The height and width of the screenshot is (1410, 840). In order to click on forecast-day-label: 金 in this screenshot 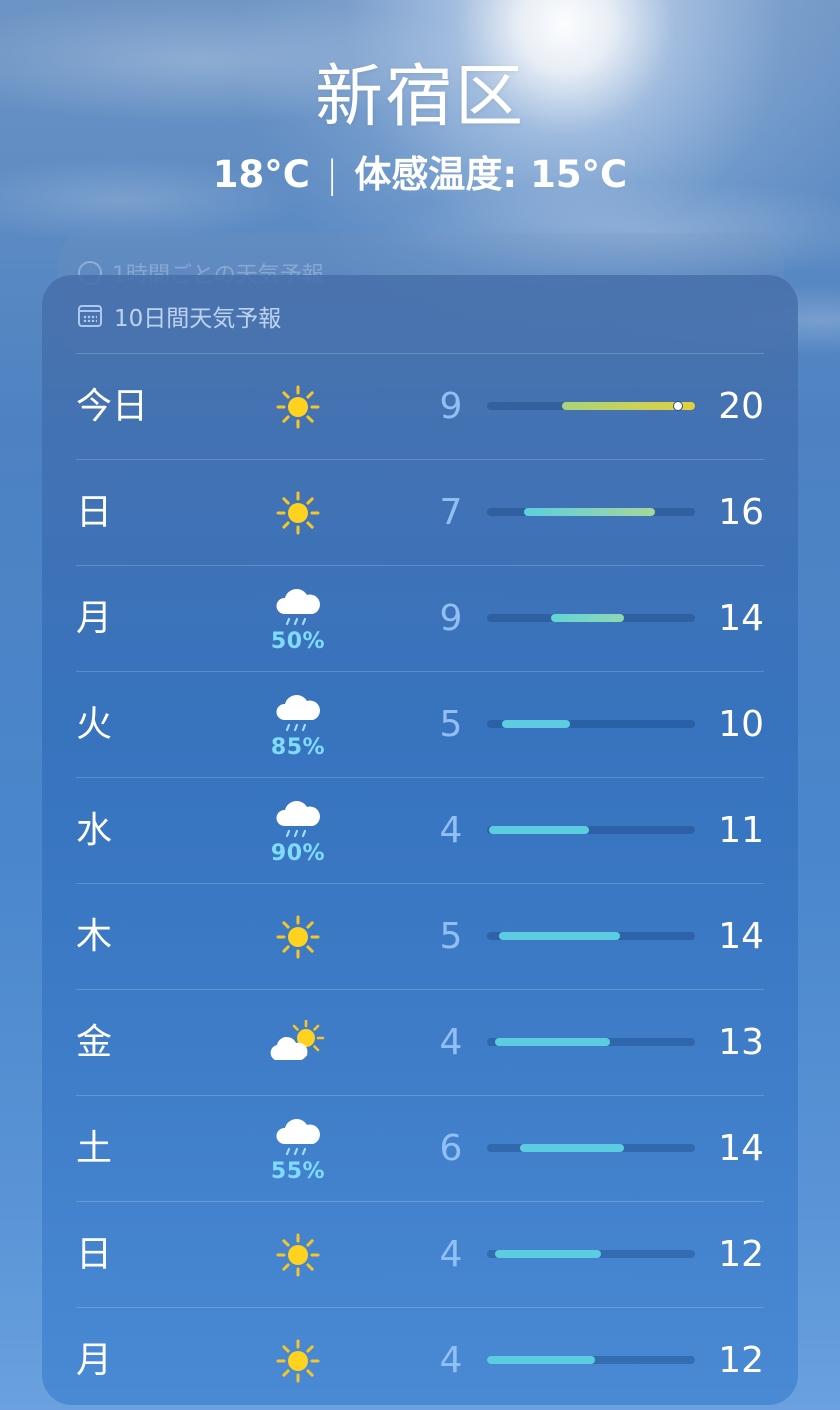, I will do `click(94, 1042)`.